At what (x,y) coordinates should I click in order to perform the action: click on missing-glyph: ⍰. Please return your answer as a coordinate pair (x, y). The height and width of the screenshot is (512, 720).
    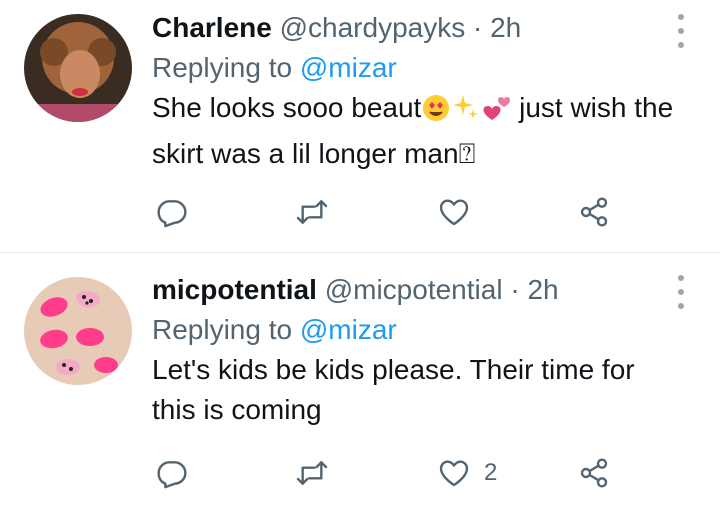
    Looking at the image, I should click on (467, 153).